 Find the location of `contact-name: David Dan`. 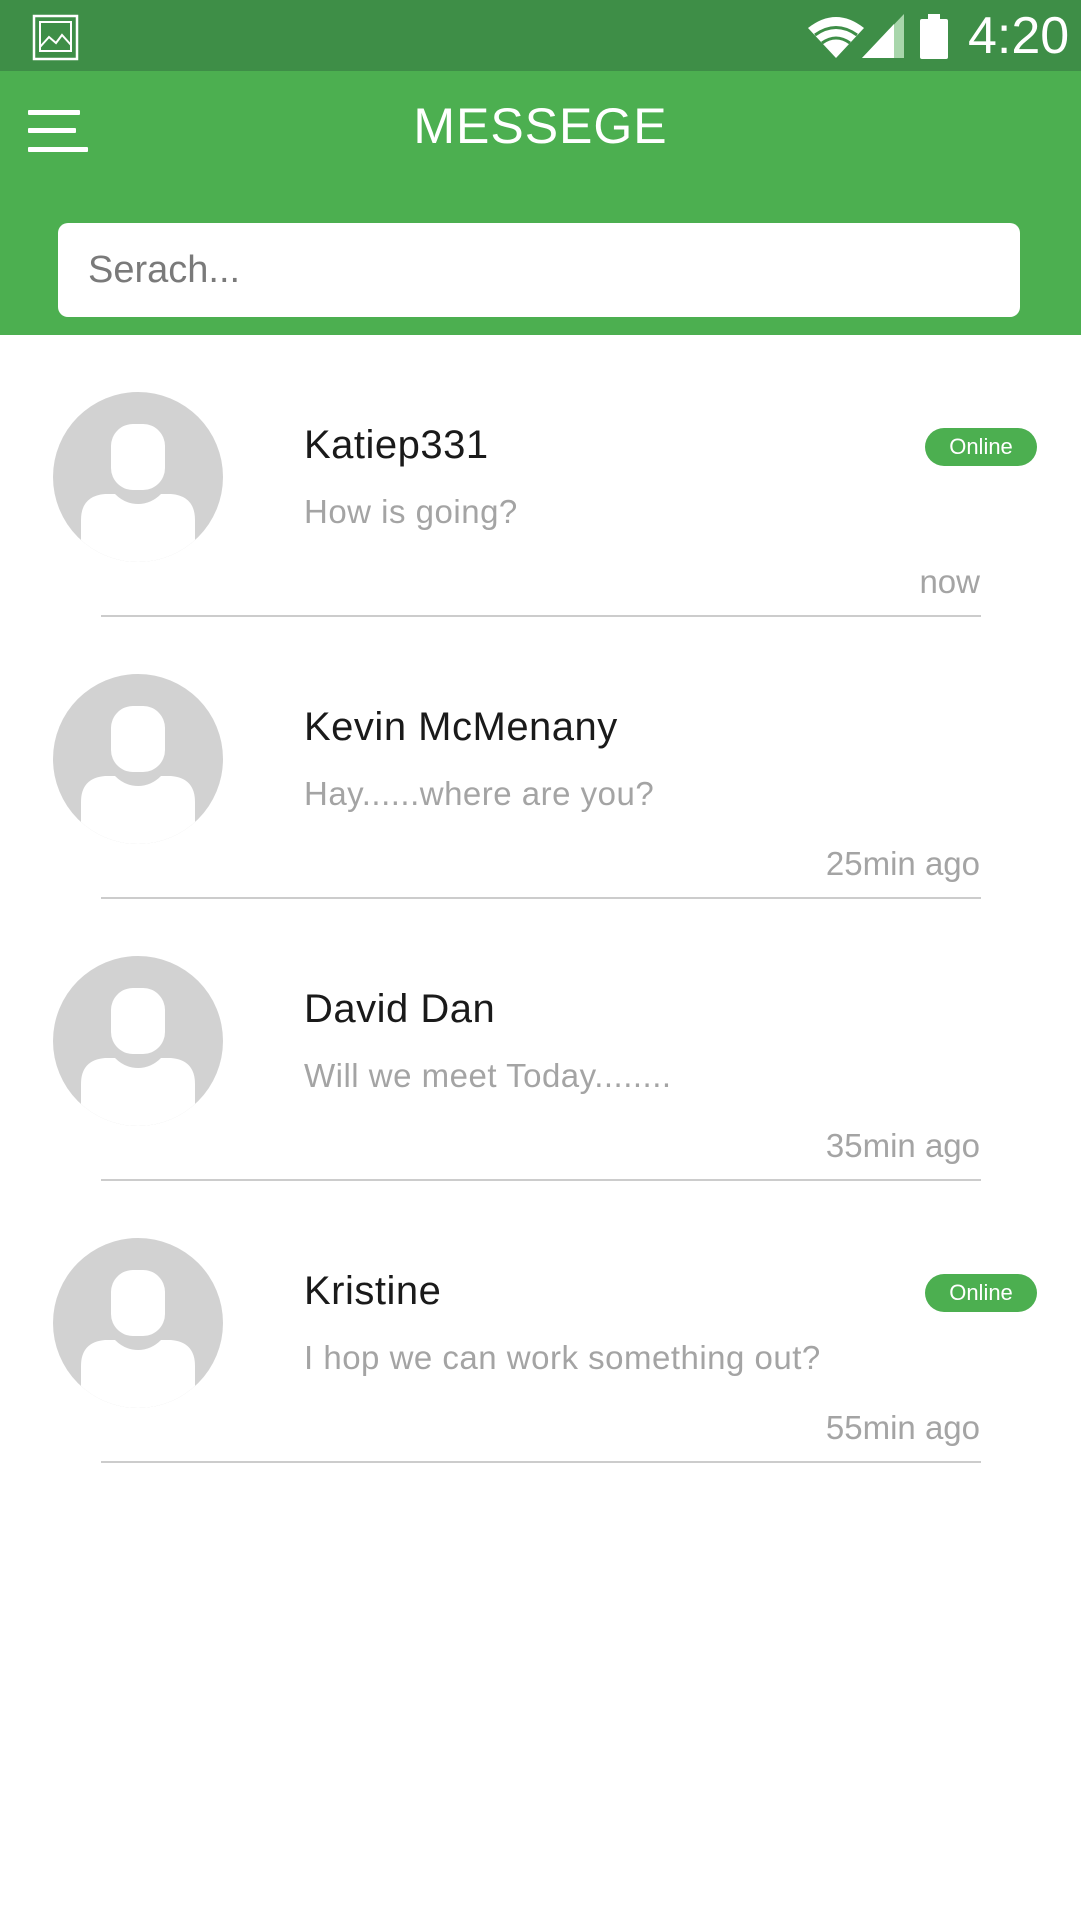

contact-name: David Dan is located at coordinates (400, 1009).